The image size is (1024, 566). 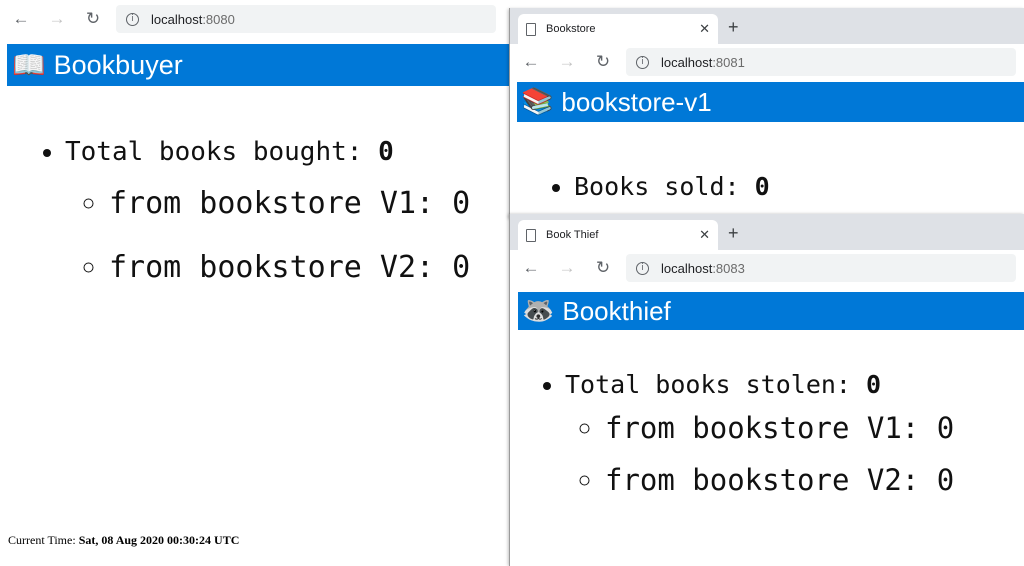 I want to click on sold-label: Books sold:, so click(x=664, y=186).